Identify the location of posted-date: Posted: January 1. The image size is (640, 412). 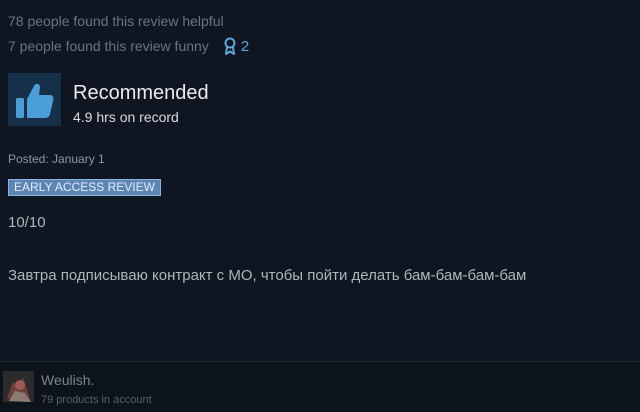
(56, 159).